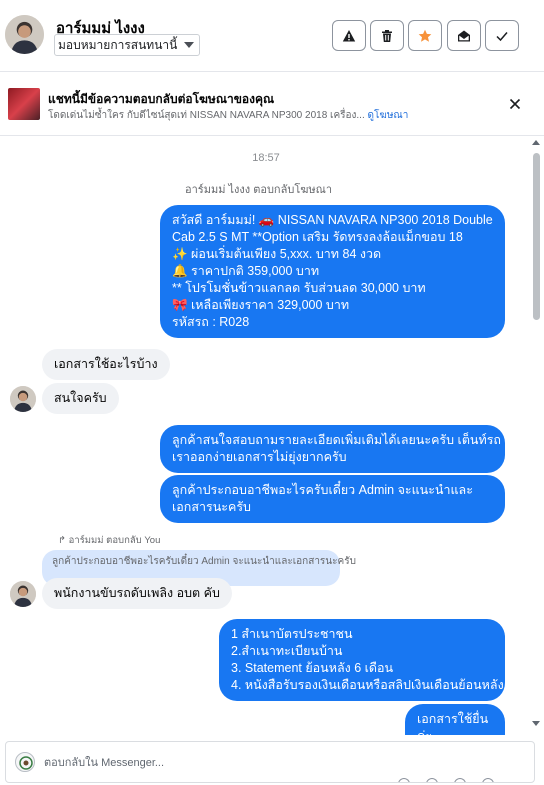 This screenshot has width=544, height=785. Describe the element at coordinates (388, 115) in the screenshot. I see `view-ad-link: ดูโฆษณา` at that location.